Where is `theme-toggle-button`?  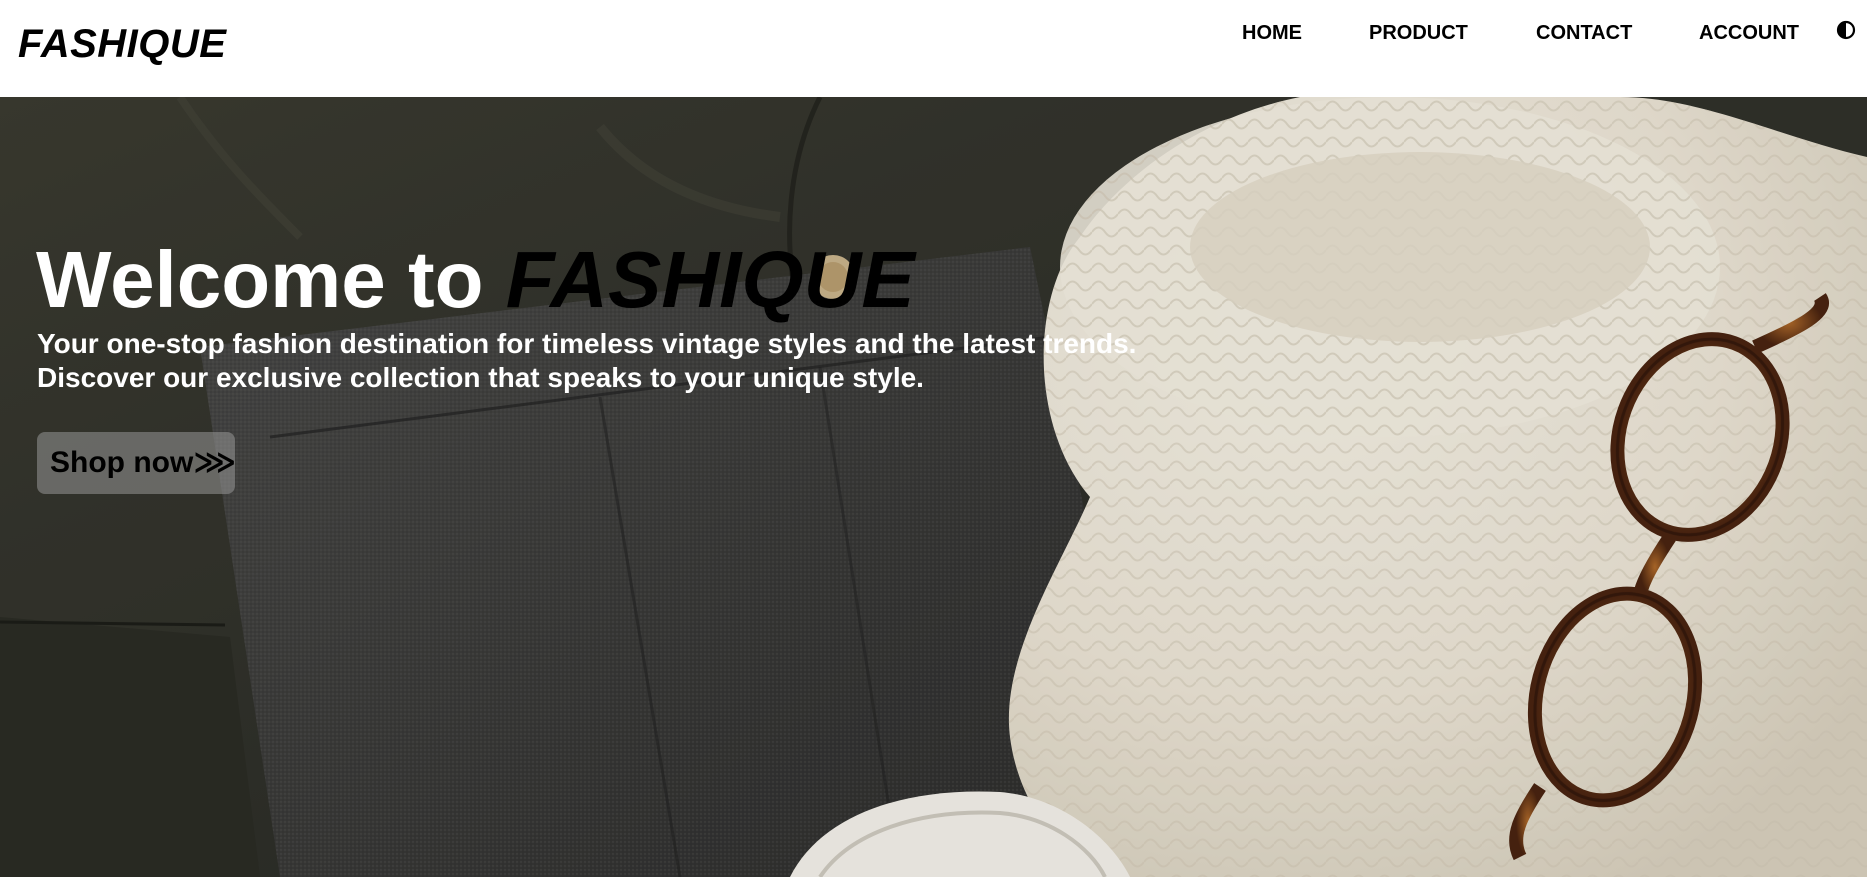 theme-toggle-button is located at coordinates (1846, 30).